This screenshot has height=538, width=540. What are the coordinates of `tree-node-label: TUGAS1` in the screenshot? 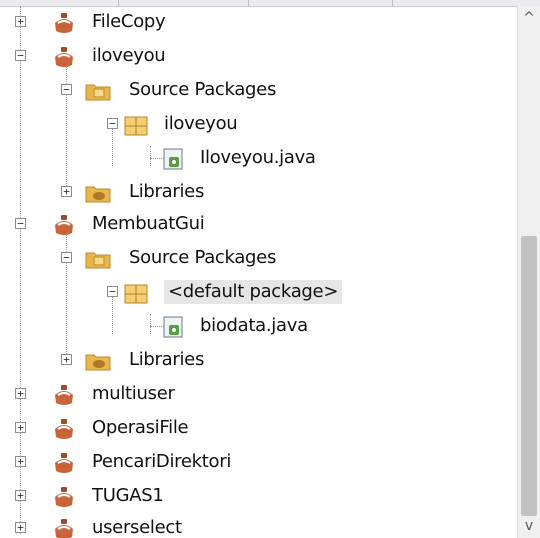 It's located at (128, 495).